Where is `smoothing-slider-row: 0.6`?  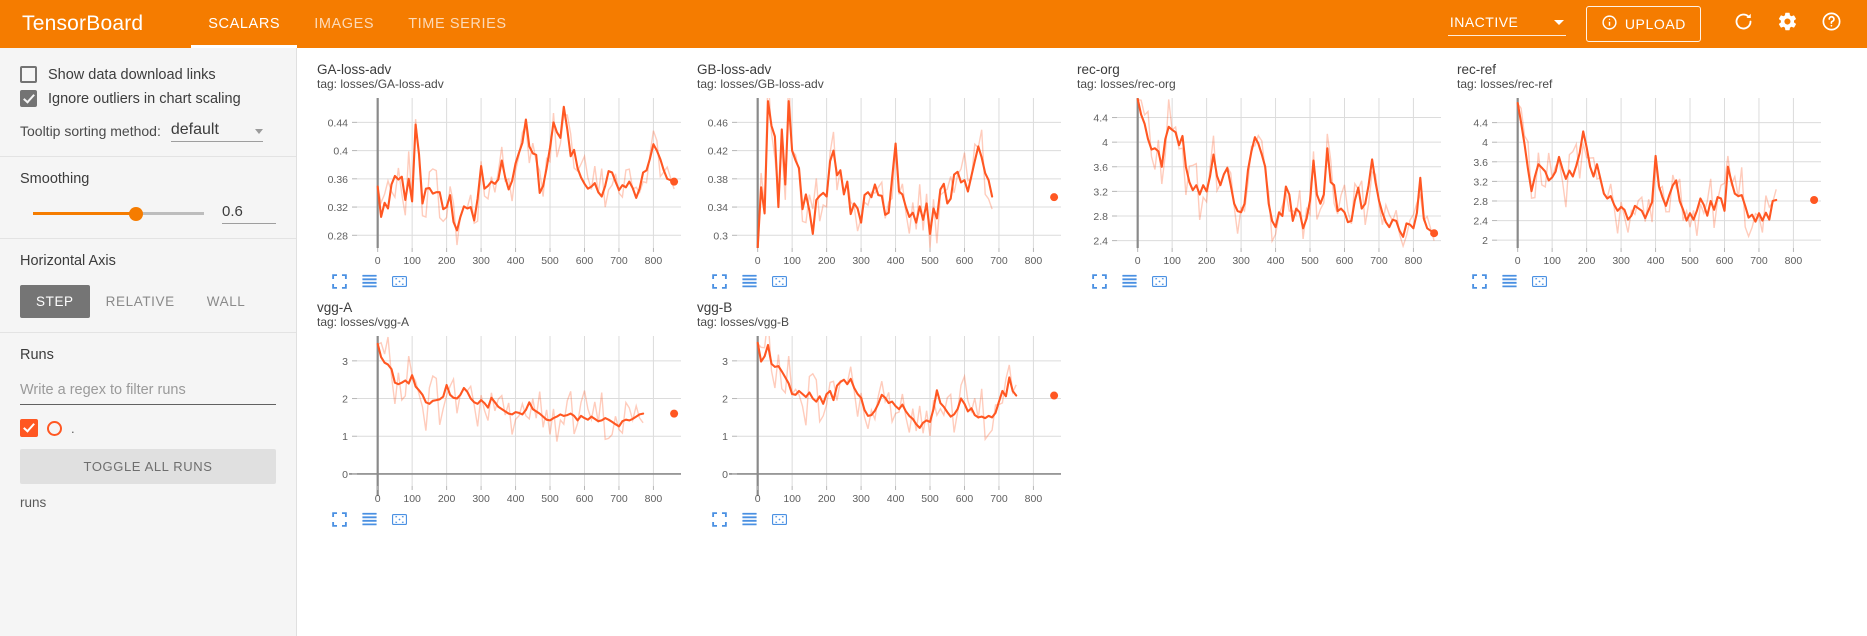 smoothing-slider-row: 0.6 is located at coordinates (148, 213).